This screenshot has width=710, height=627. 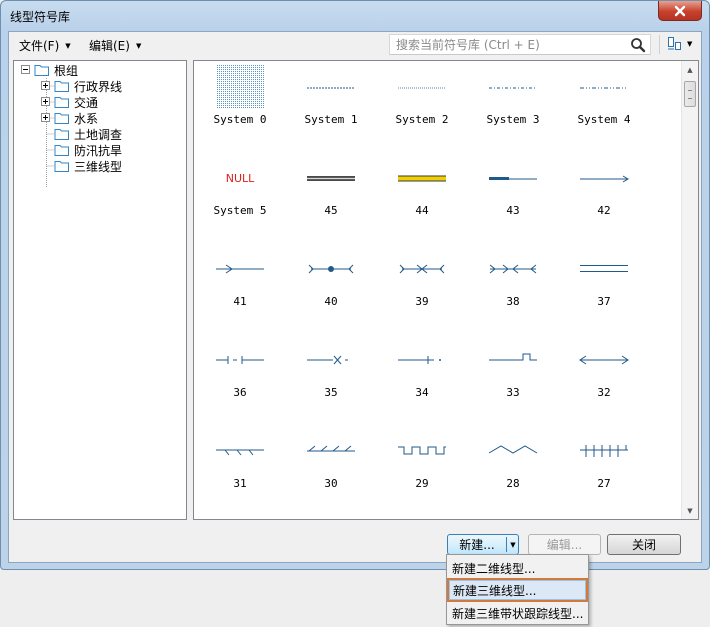 I want to click on symbol-cell: 36, so click(x=240, y=378).